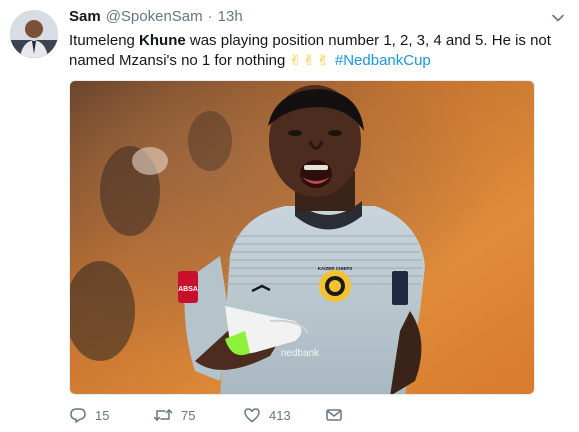 Image resolution: width=579 pixels, height=432 pixels. I want to click on retweet-count: 75, so click(188, 415).